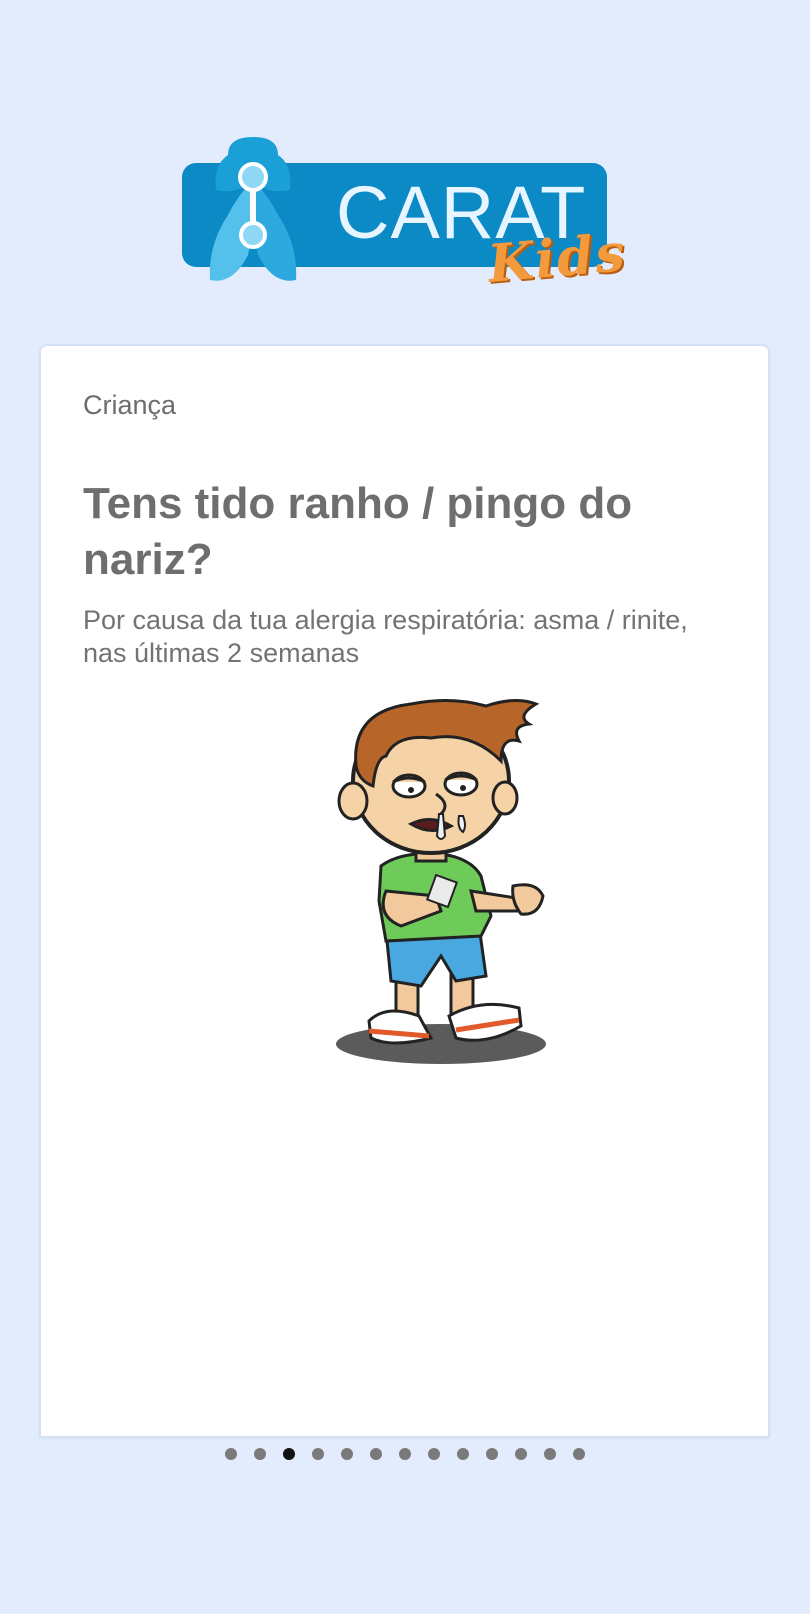 This screenshot has height=1614, width=810. I want to click on lungs-icon, so click(253, 209).